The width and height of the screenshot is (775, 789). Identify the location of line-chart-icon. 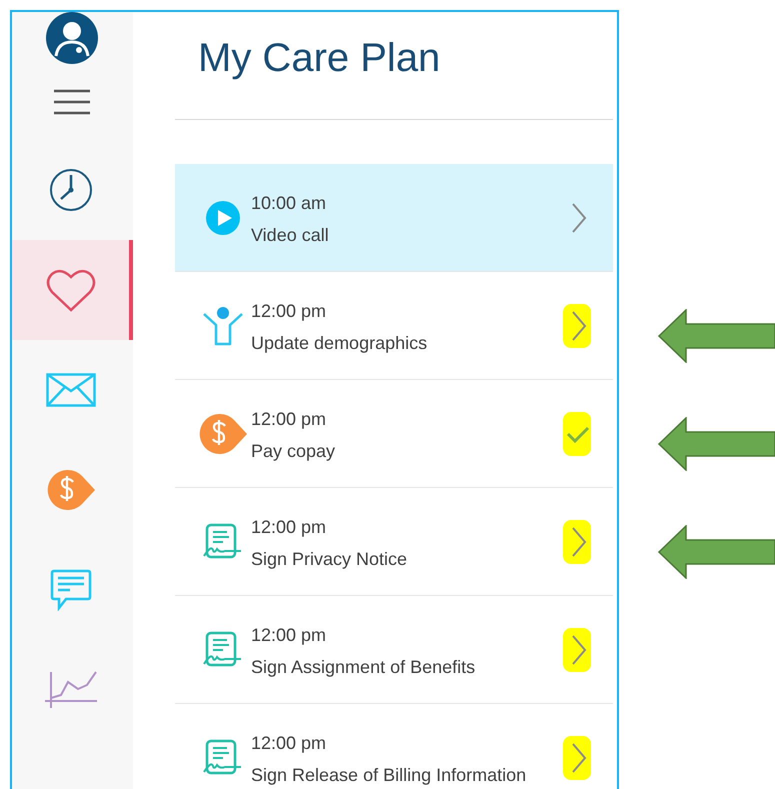
(71, 690).